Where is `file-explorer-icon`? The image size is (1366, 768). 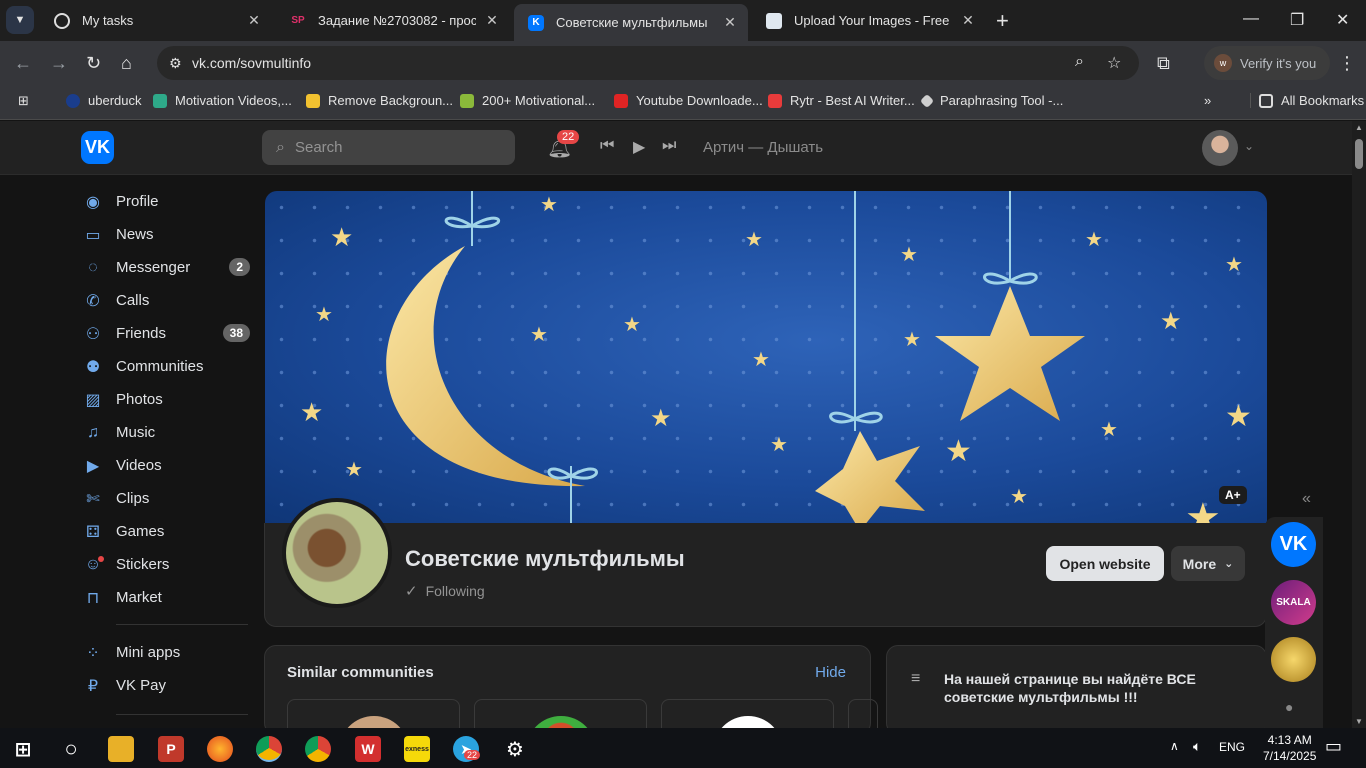
file-explorer-icon is located at coordinates (121, 749).